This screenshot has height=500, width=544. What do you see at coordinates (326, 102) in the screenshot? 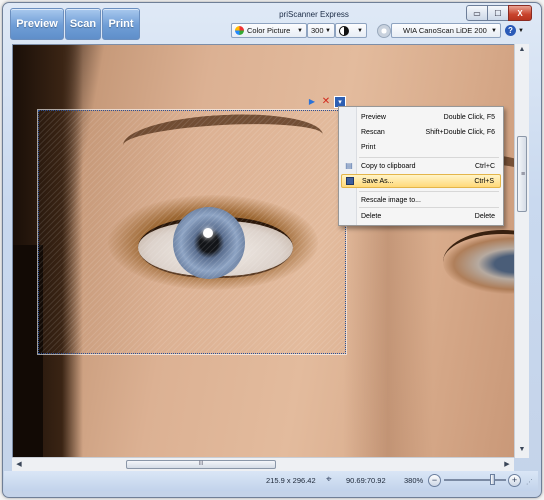
I see `close-icon: ✕` at bounding box center [326, 102].